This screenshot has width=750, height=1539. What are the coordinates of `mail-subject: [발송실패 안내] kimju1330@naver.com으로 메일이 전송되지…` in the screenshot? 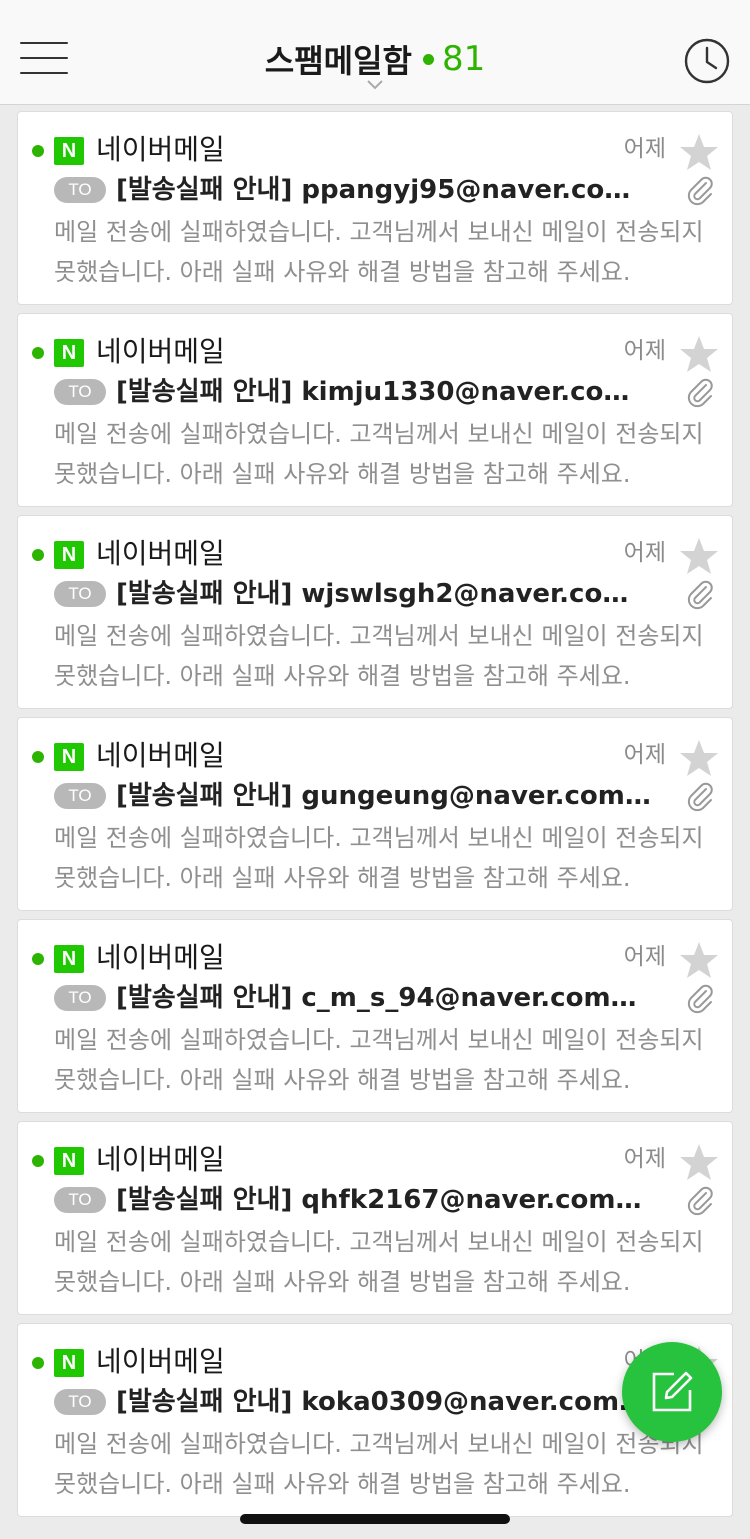 It's located at (385, 392).